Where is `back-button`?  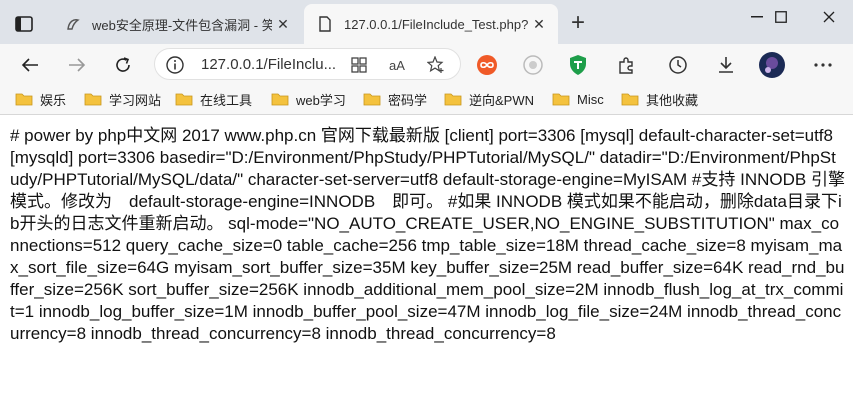 back-button is located at coordinates (30, 65).